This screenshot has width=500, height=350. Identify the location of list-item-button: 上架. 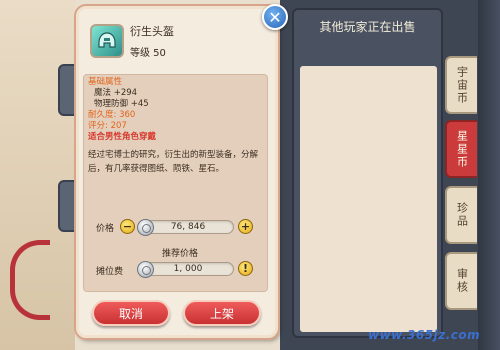
(222, 313).